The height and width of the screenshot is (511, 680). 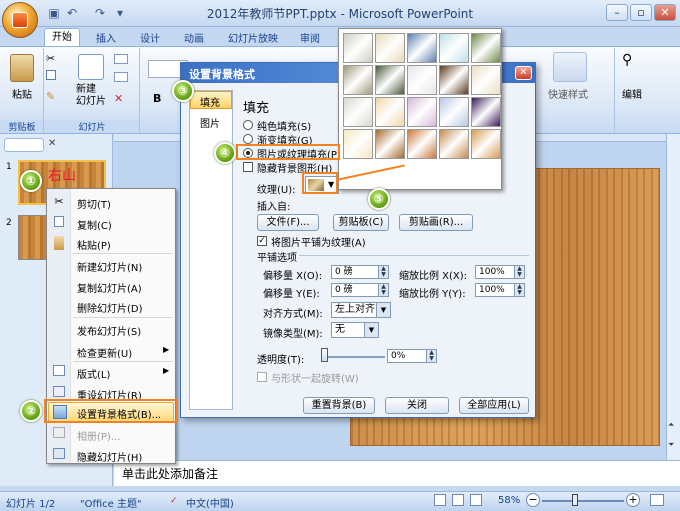 I want to click on menu-delete-slide: 删除幻灯片(D), so click(x=110, y=307).